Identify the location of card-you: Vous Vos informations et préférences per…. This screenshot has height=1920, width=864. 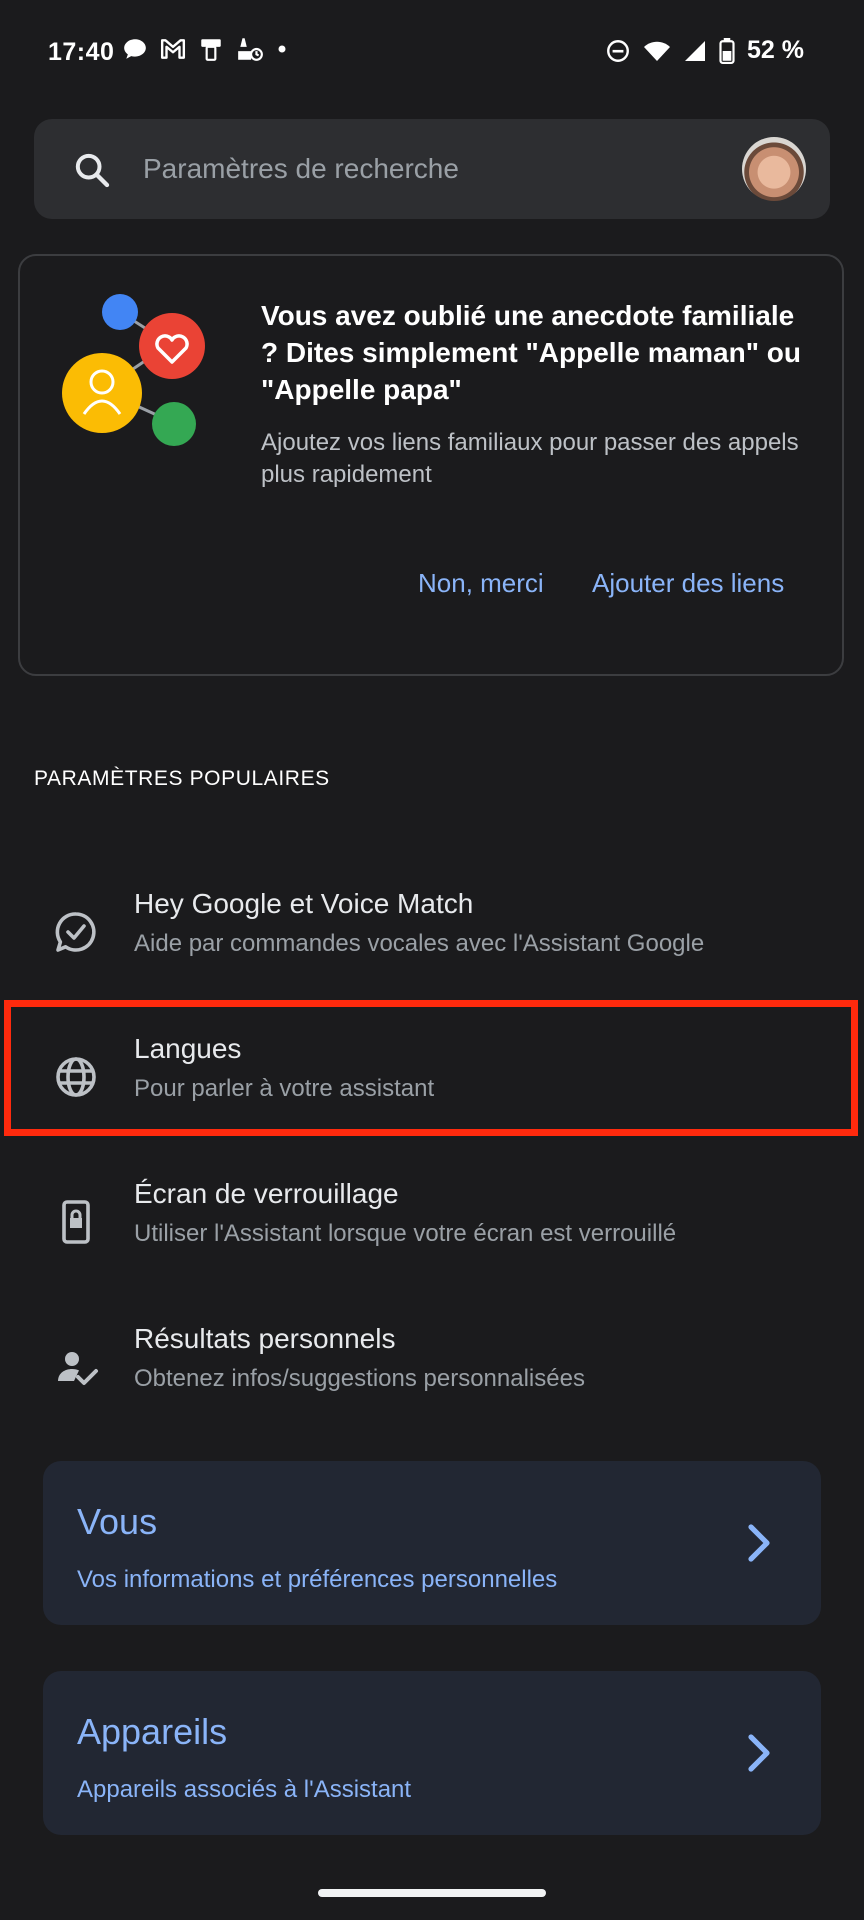
(432, 1543).